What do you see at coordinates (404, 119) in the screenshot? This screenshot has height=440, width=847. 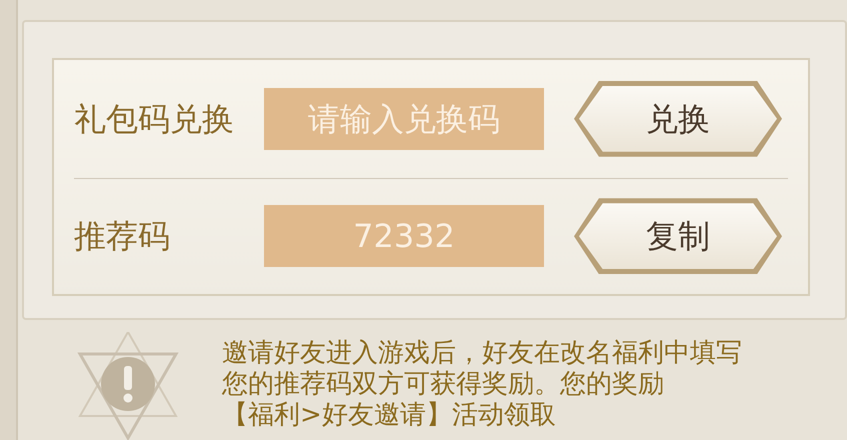 I see `gift-code-input: 请输入兑换码` at bounding box center [404, 119].